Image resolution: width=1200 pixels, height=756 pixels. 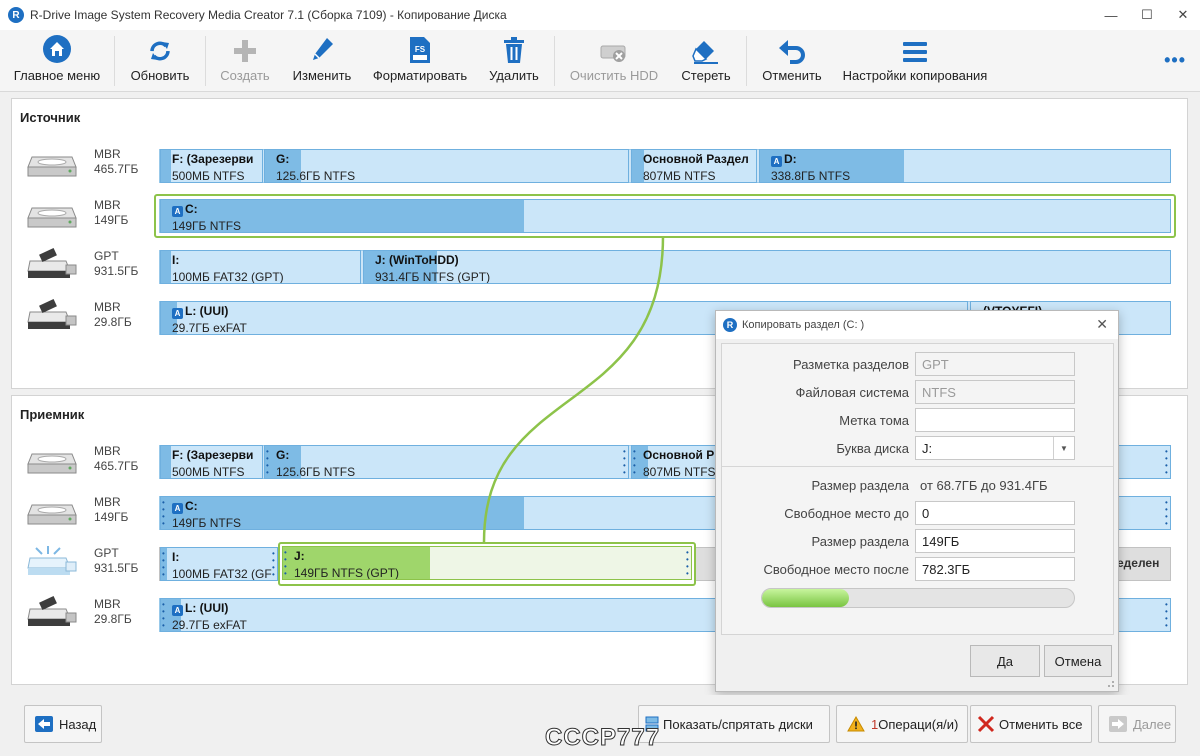 What do you see at coordinates (875, 724) in the screenshot?
I see `operations-count: 1` at bounding box center [875, 724].